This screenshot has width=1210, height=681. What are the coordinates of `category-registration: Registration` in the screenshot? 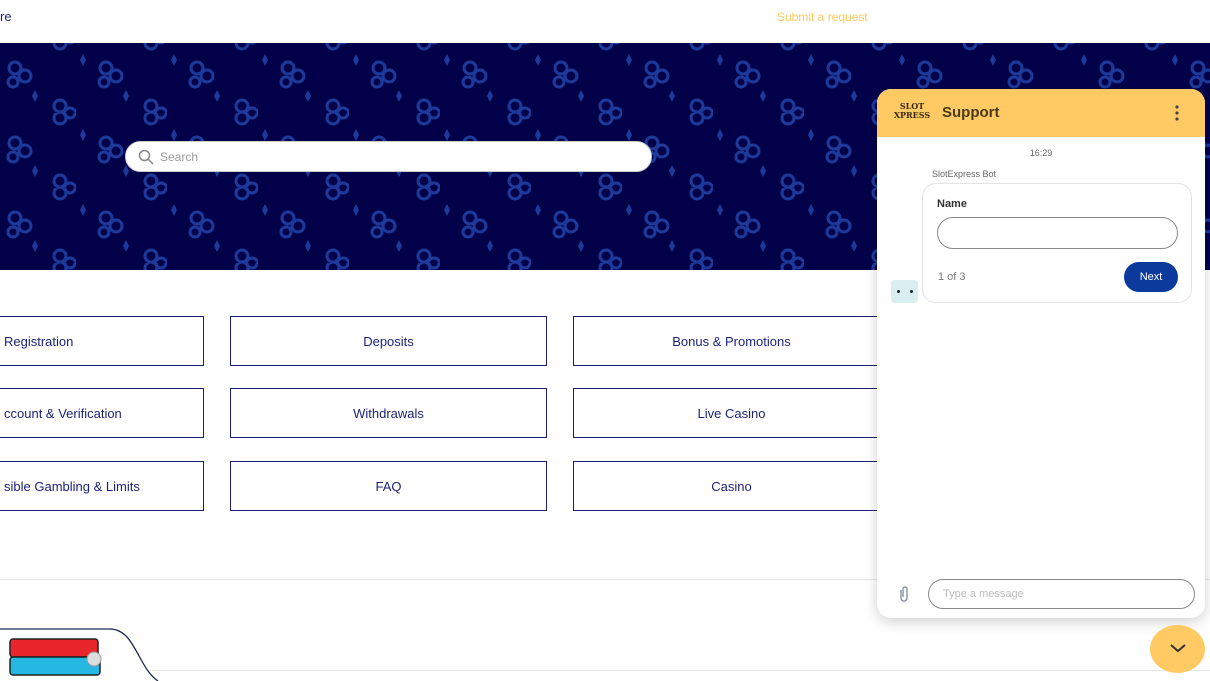 It's located at (102, 341).